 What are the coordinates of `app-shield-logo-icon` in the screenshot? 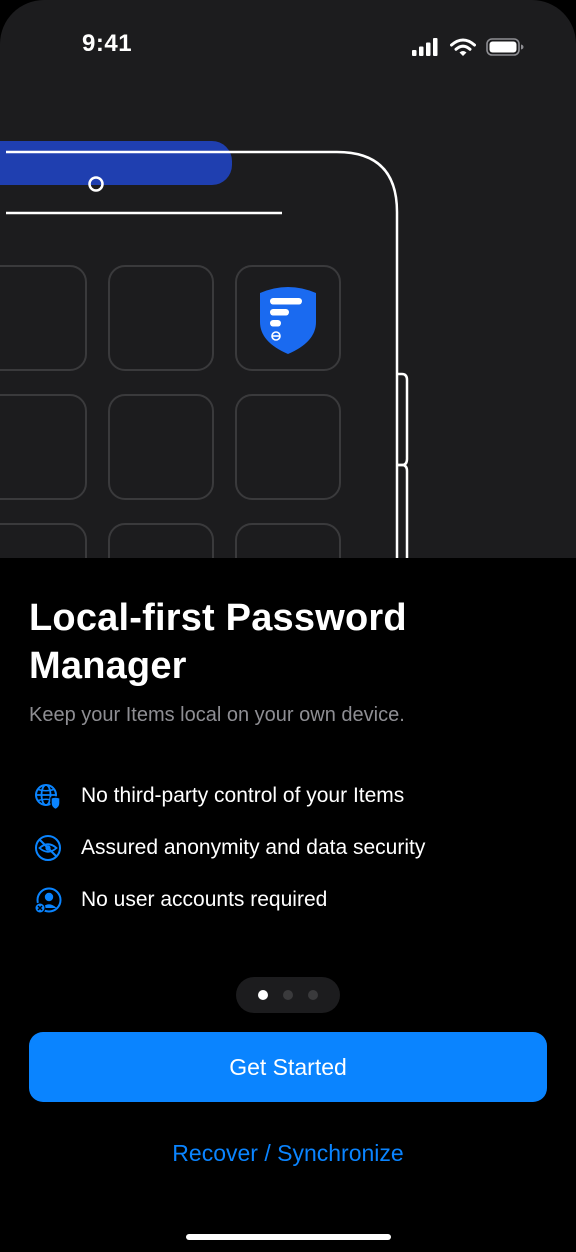 It's located at (288, 320).